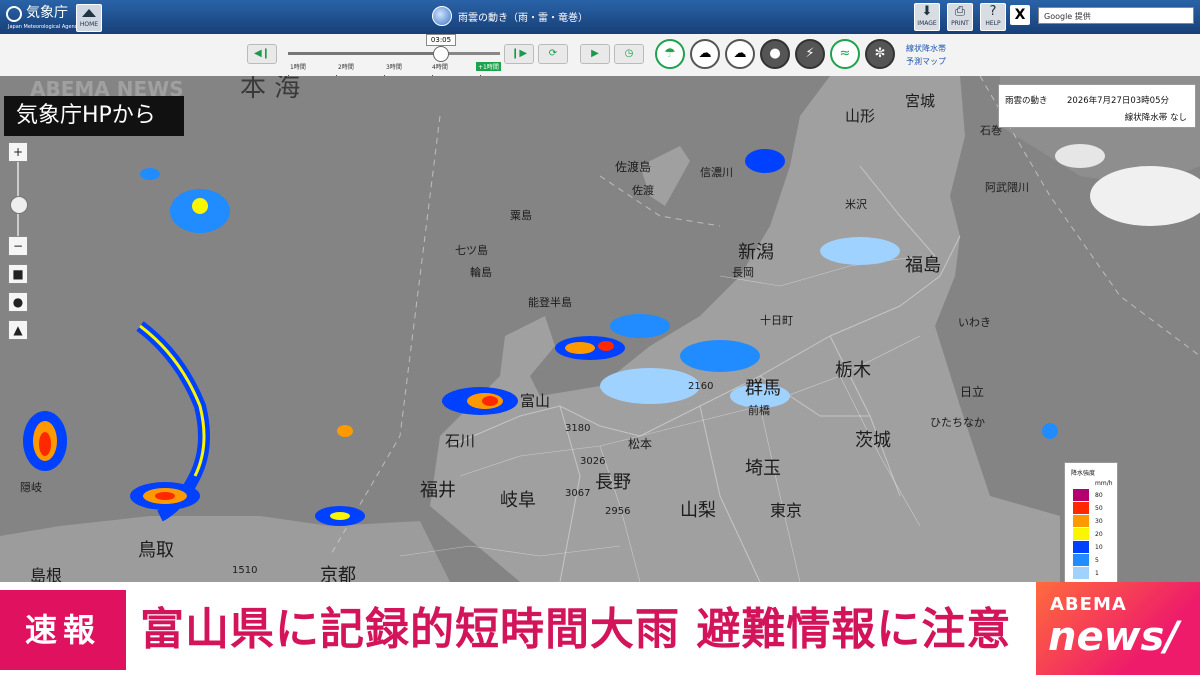 The image size is (1200, 675). What do you see at coordinates (18, 274) in the screenshot?
I see `map-layer-icon: ■` at bounding box center [18, 274].